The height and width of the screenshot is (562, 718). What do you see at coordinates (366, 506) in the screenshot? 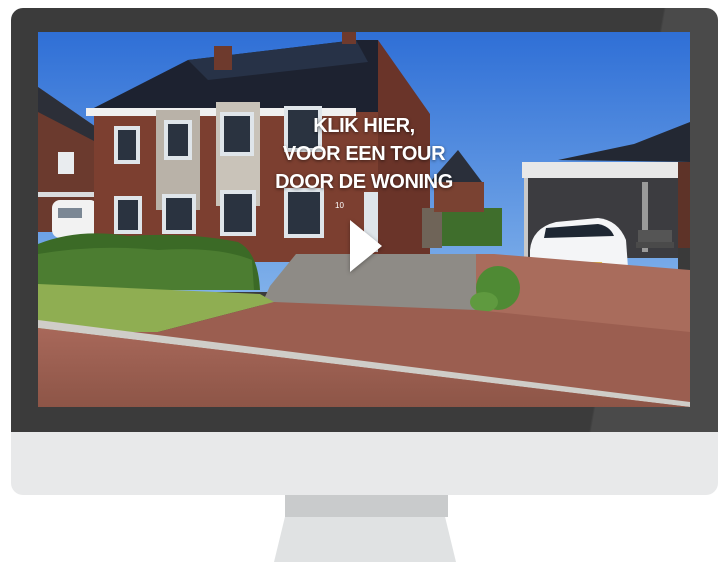
I see `monitor-stand-neck` at bounding box center [366, 506].